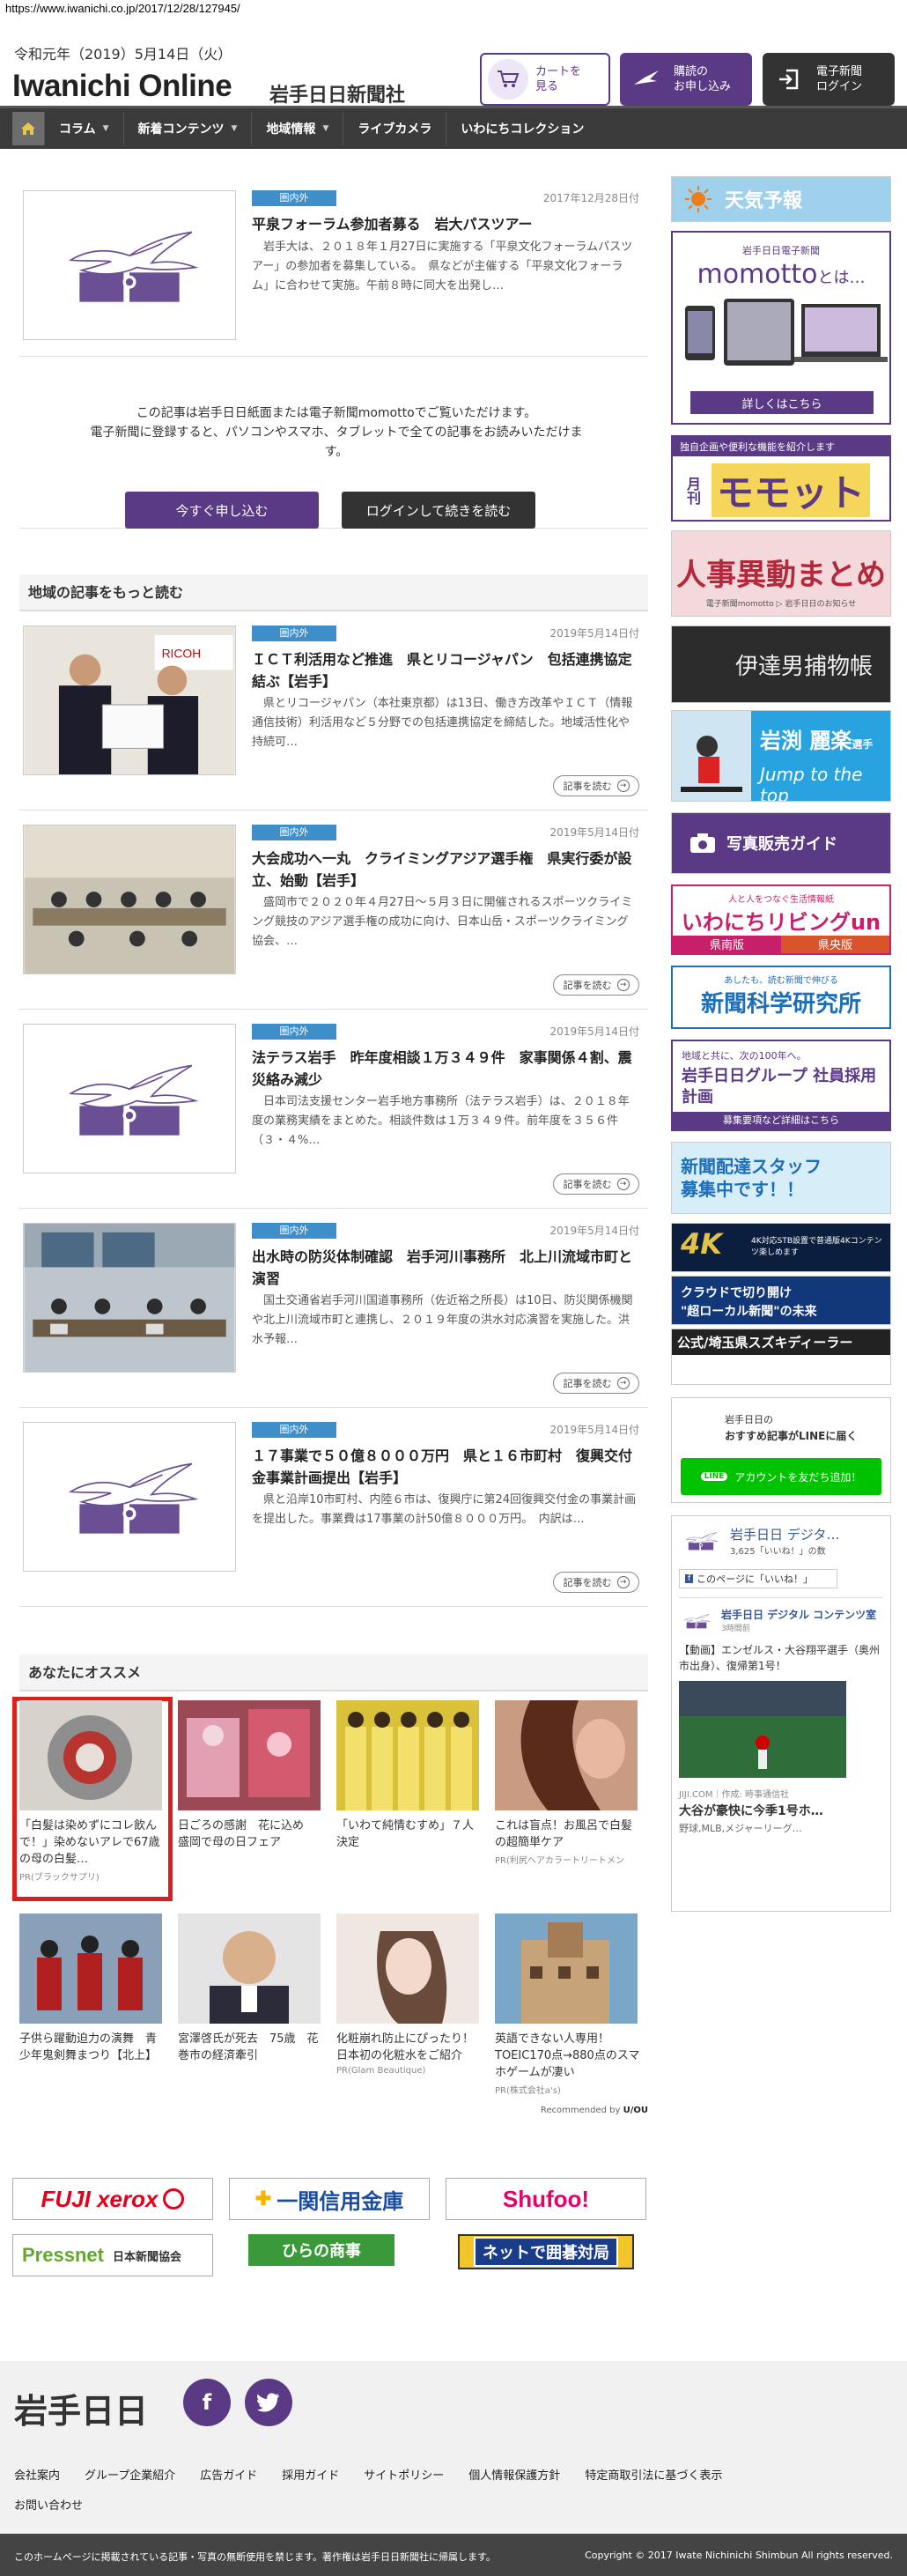 The image size is (907, 2576). What do you see at coordinates (446, 1467) in the screenshot?
I see `article-title: １７事業で５０億８０００万円 県と１６市町村 復興交付金事業計画提出【岩手】` at bounding box center [446, 1467].